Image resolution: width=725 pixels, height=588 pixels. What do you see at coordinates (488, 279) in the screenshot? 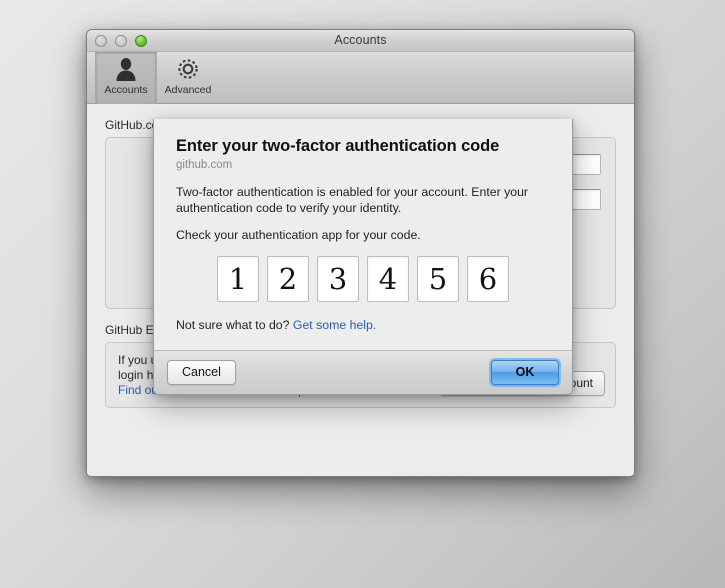
I see `code-digit-6: 6` at bounding box center [488, 279].